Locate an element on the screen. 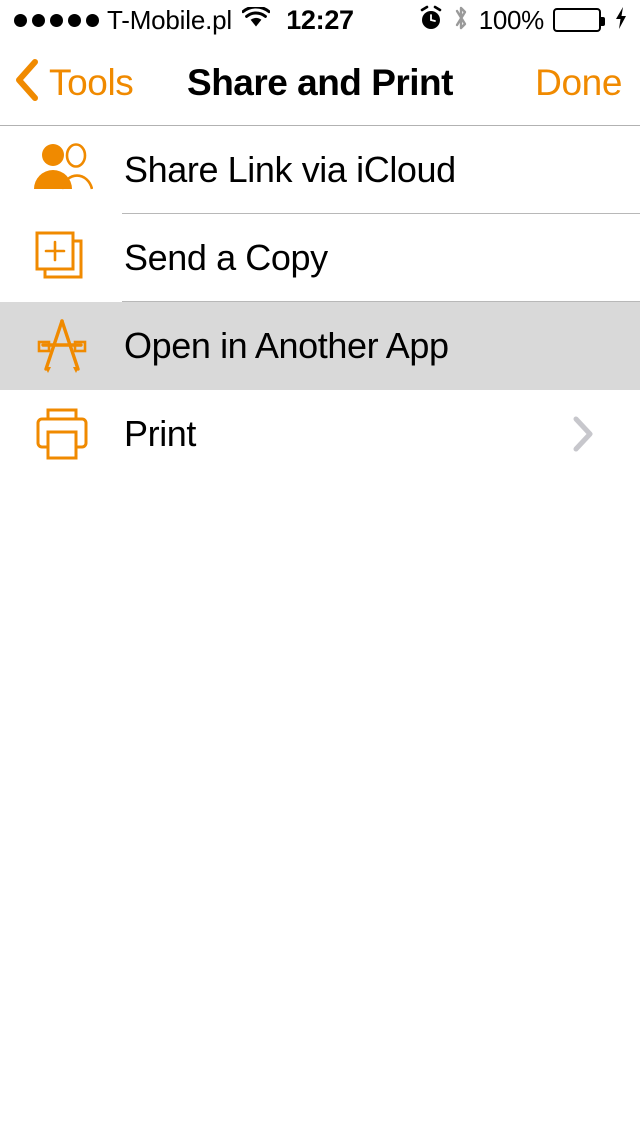  list-item-label: Print is located at coordinates (160, 433).